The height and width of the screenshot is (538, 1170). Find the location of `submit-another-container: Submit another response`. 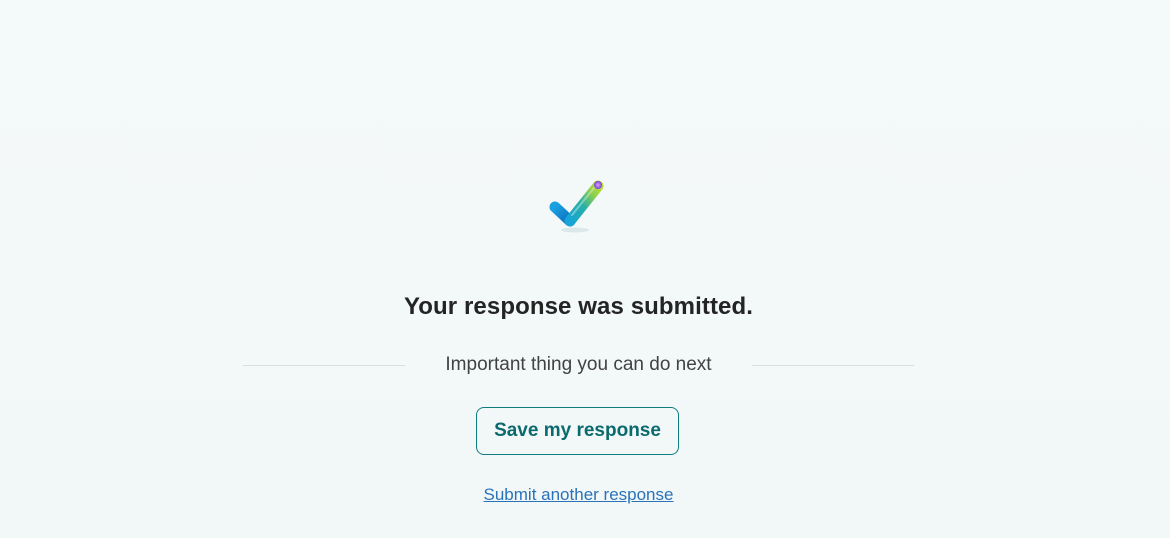

submit-another-container: Submit another response is located at coordinates (578, 495).